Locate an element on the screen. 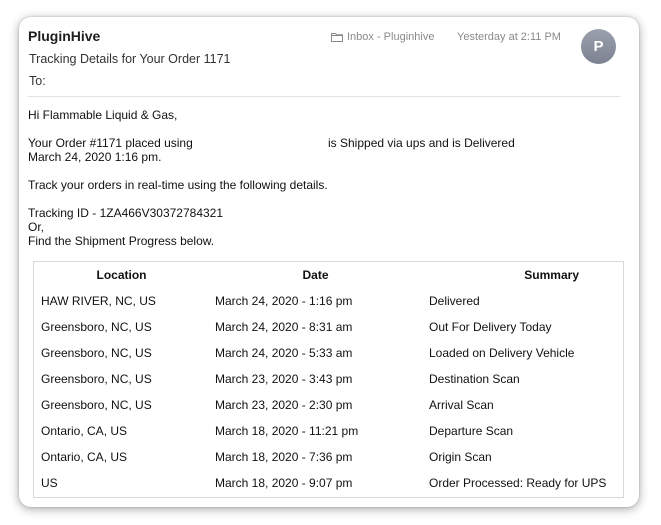 The image size is (661, 525). mailbox-label: Inbox - Pluginhive is located at coordinates (391, 37).